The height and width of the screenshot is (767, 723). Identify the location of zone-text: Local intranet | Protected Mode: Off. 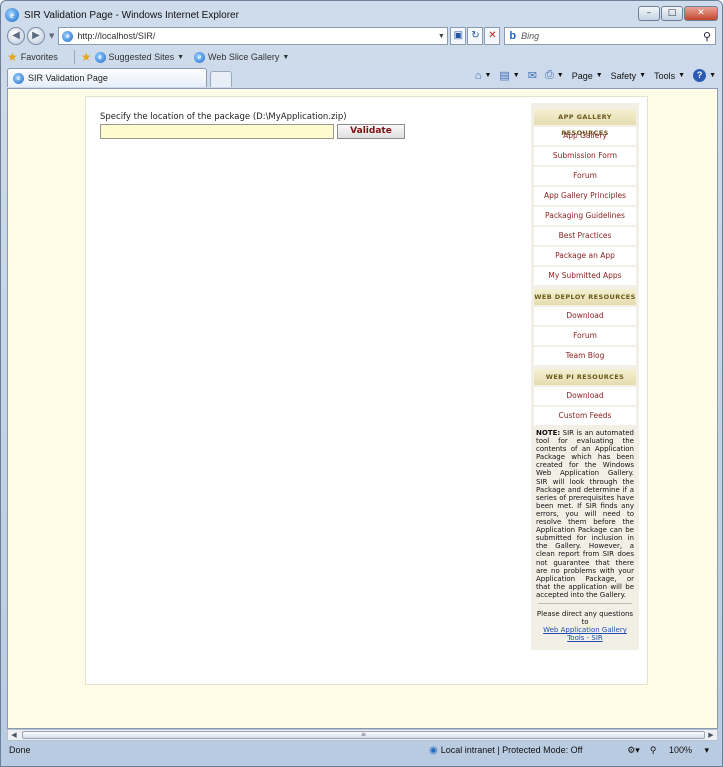
(511, 750).